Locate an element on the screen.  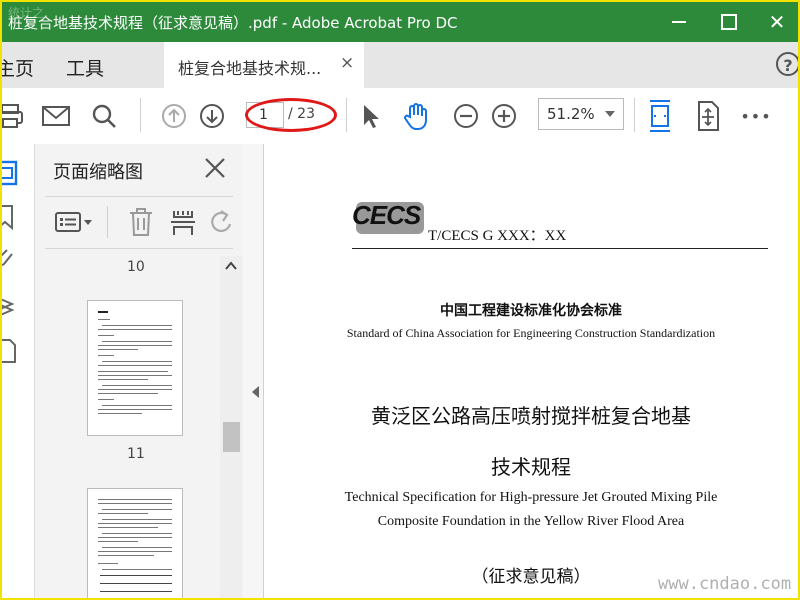
rotate-view-button is located at coordinates (708, 116).